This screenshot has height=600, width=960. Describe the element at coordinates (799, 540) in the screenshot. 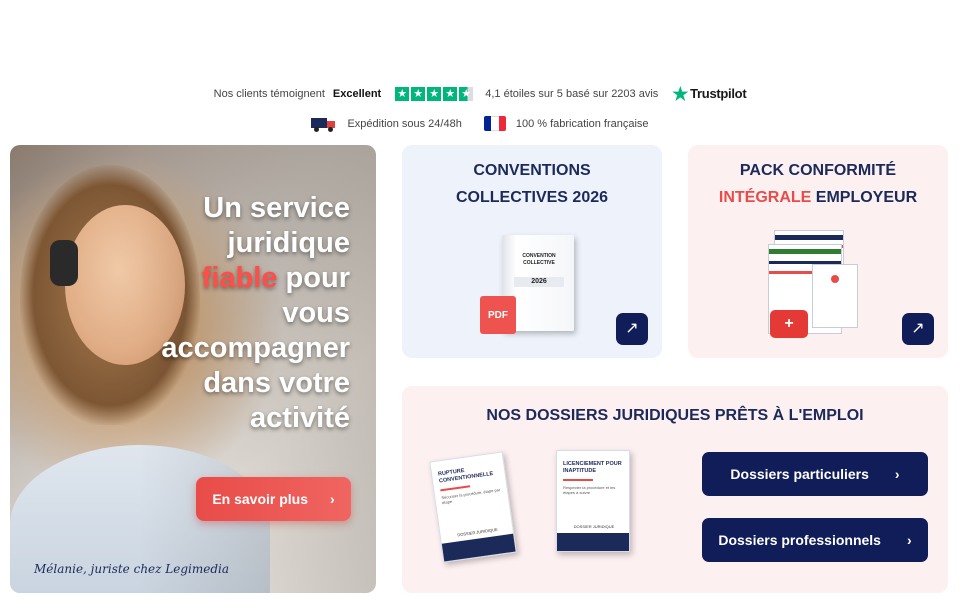

I see `dossiers-professionnels-label: Dossiers professionnels` at that location.